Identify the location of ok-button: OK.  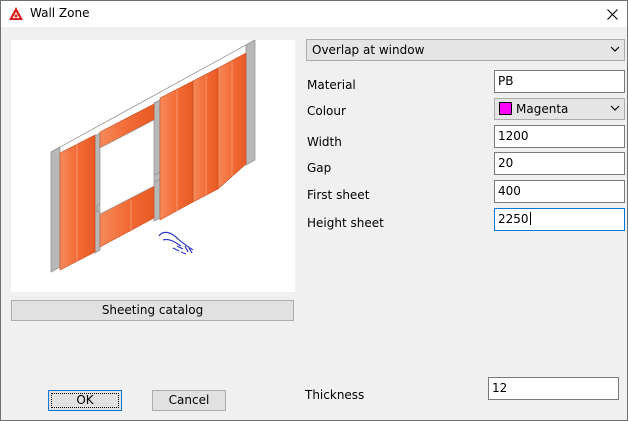
(85, 400).